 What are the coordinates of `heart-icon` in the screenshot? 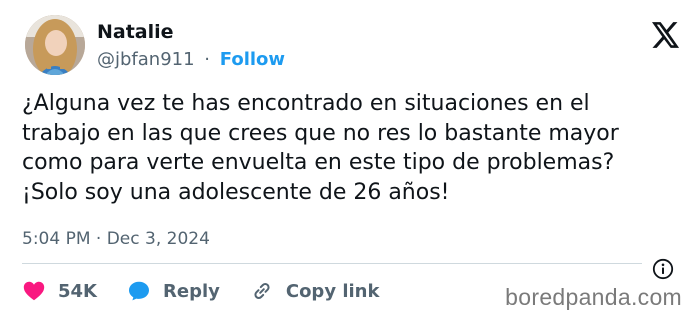 It's located at (34, 291).